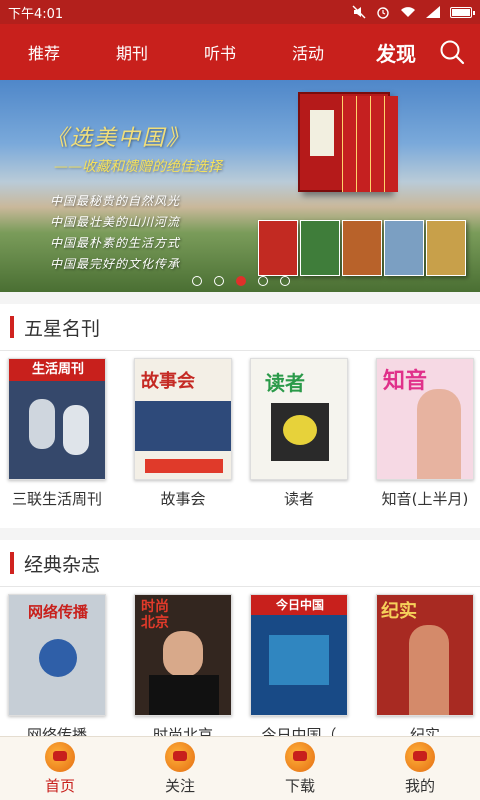 The width and height of the screenshot is (480, 800). I want to click on profile-icon, so click(420, 756).